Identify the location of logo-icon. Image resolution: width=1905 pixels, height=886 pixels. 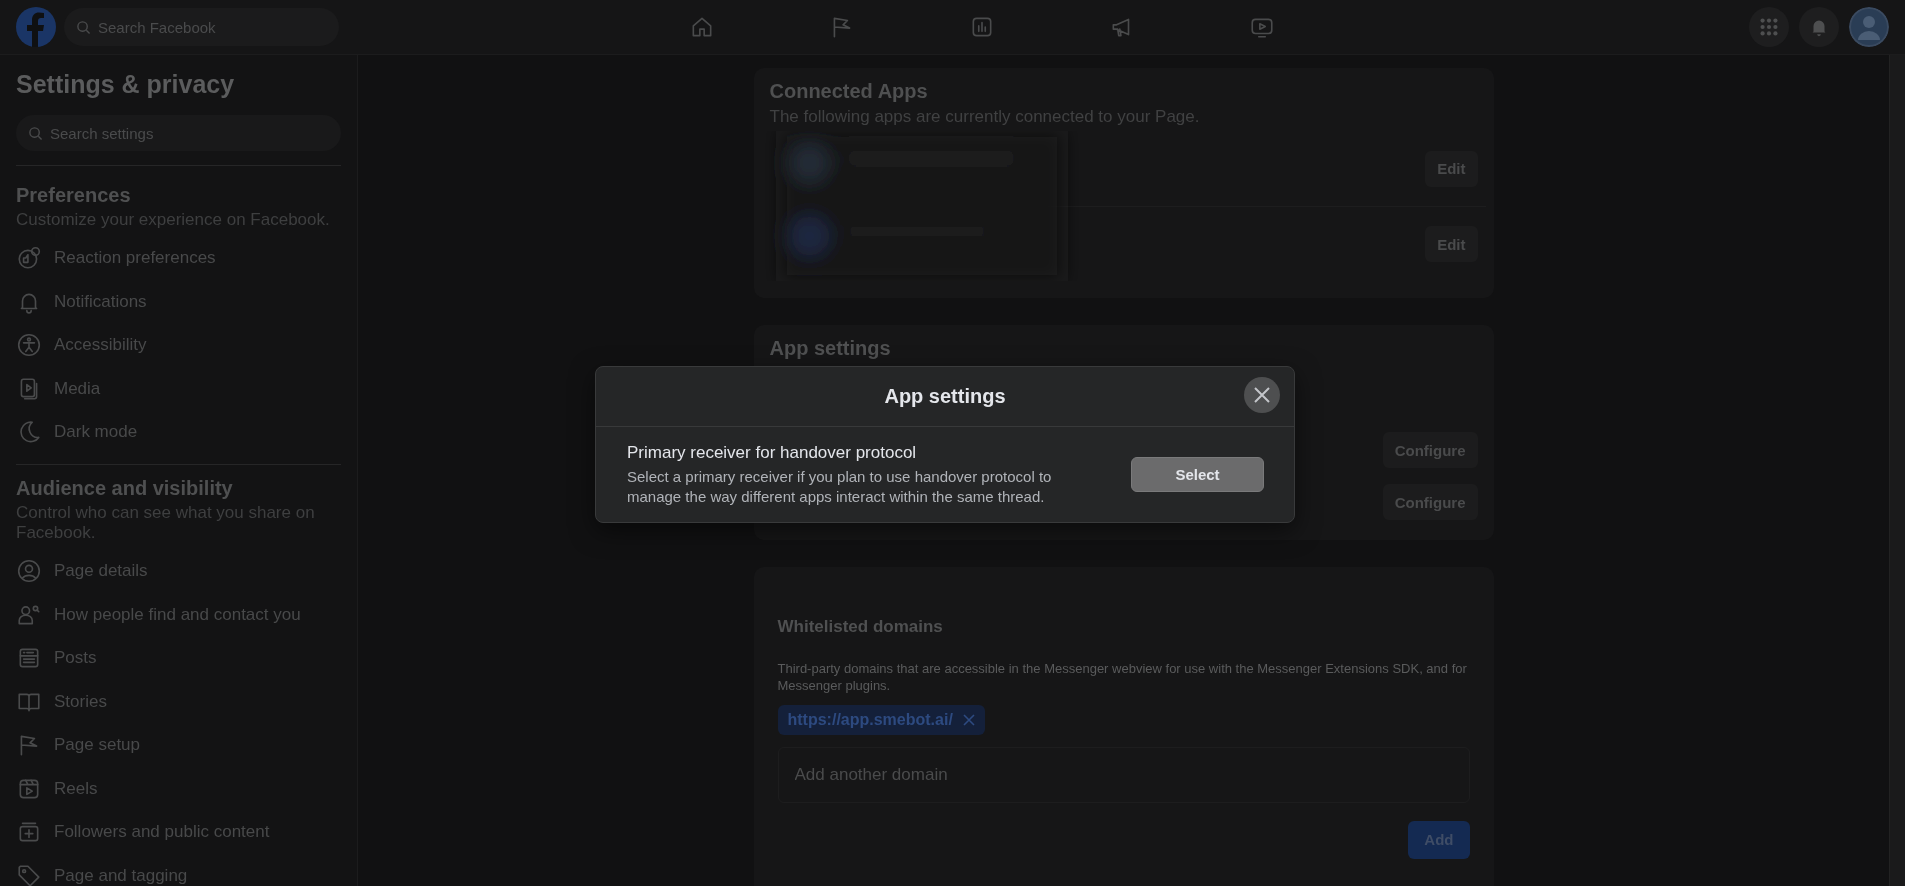
(36, 27).